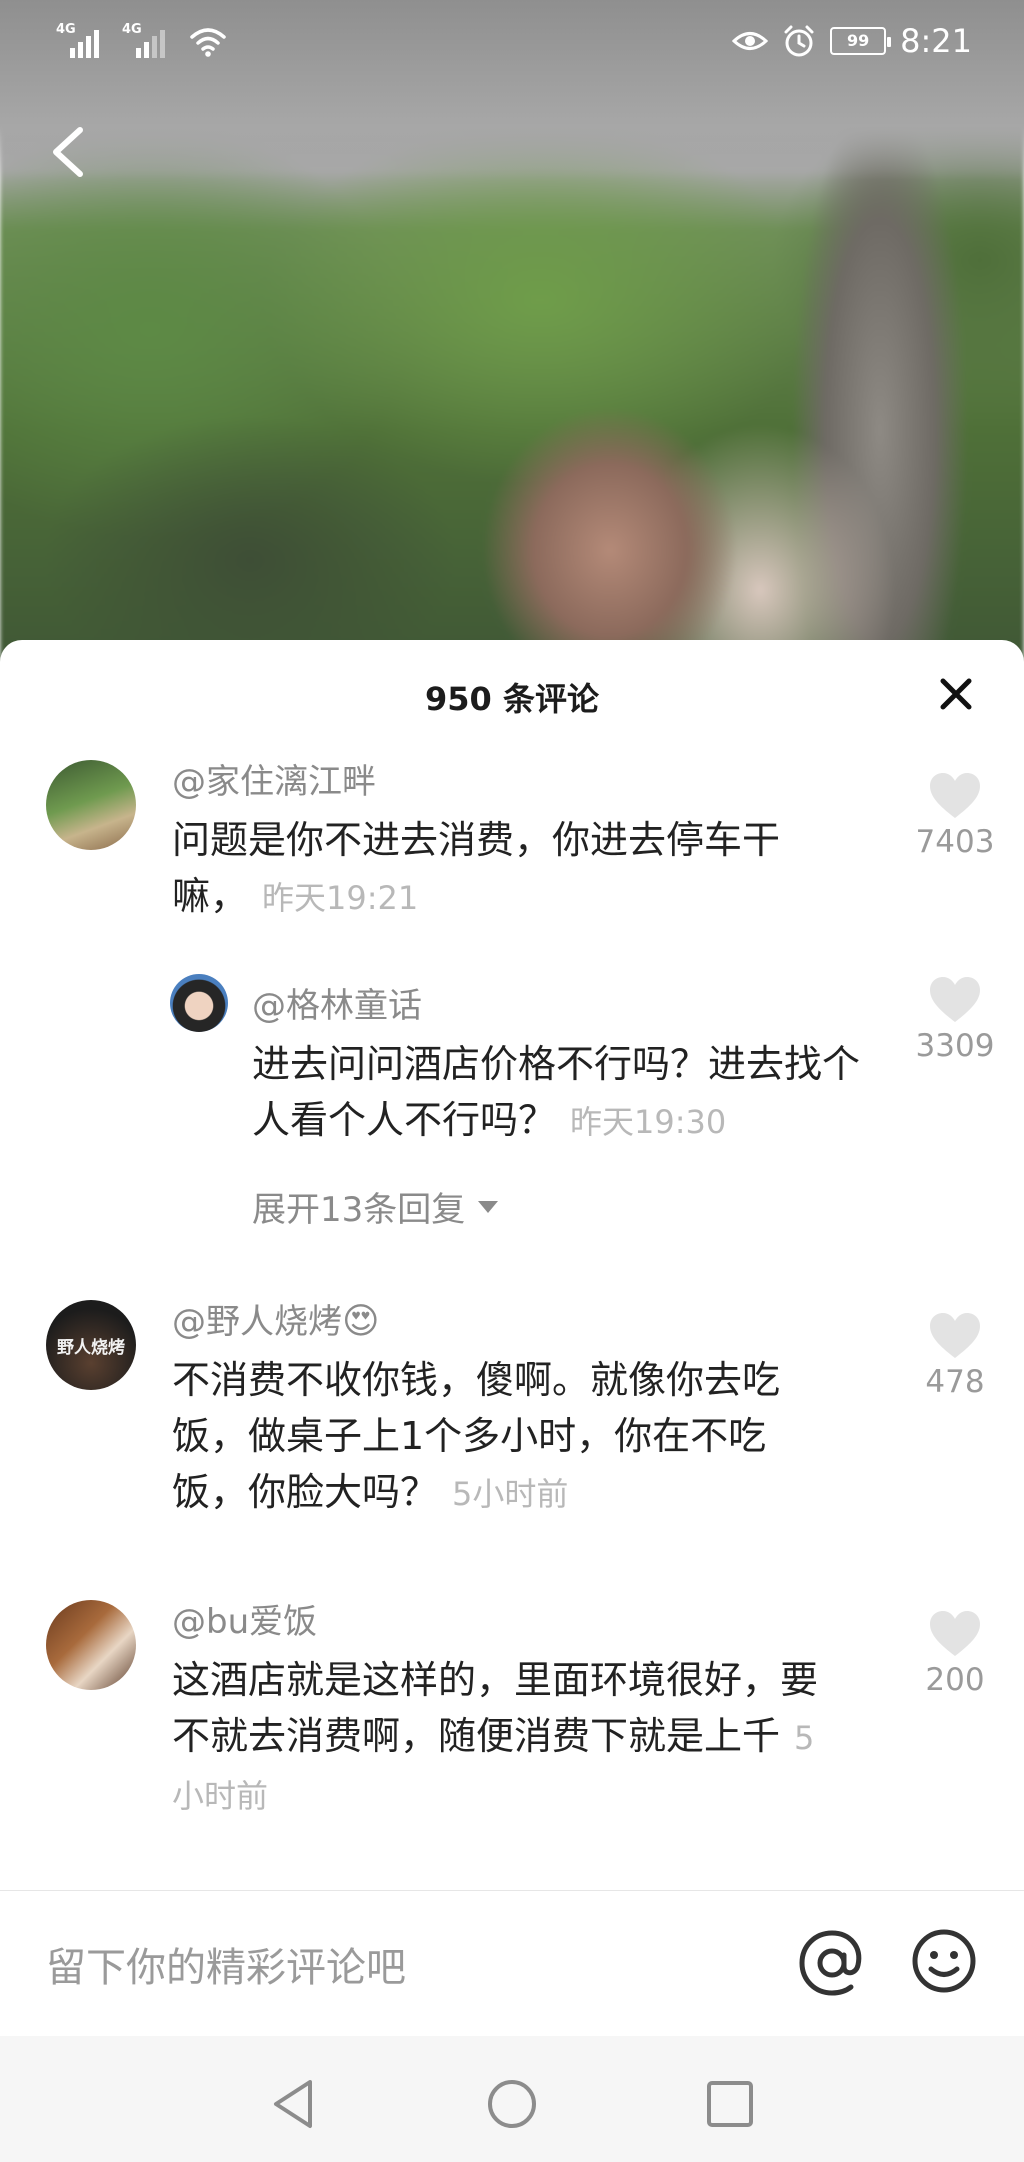 Image resolution: width=1024 pixels, height=2162 pixels. Describe the element at coordinates (359, 1210) in the screenshot. I see `expand-replies-label: 展开13条回复` at that location.